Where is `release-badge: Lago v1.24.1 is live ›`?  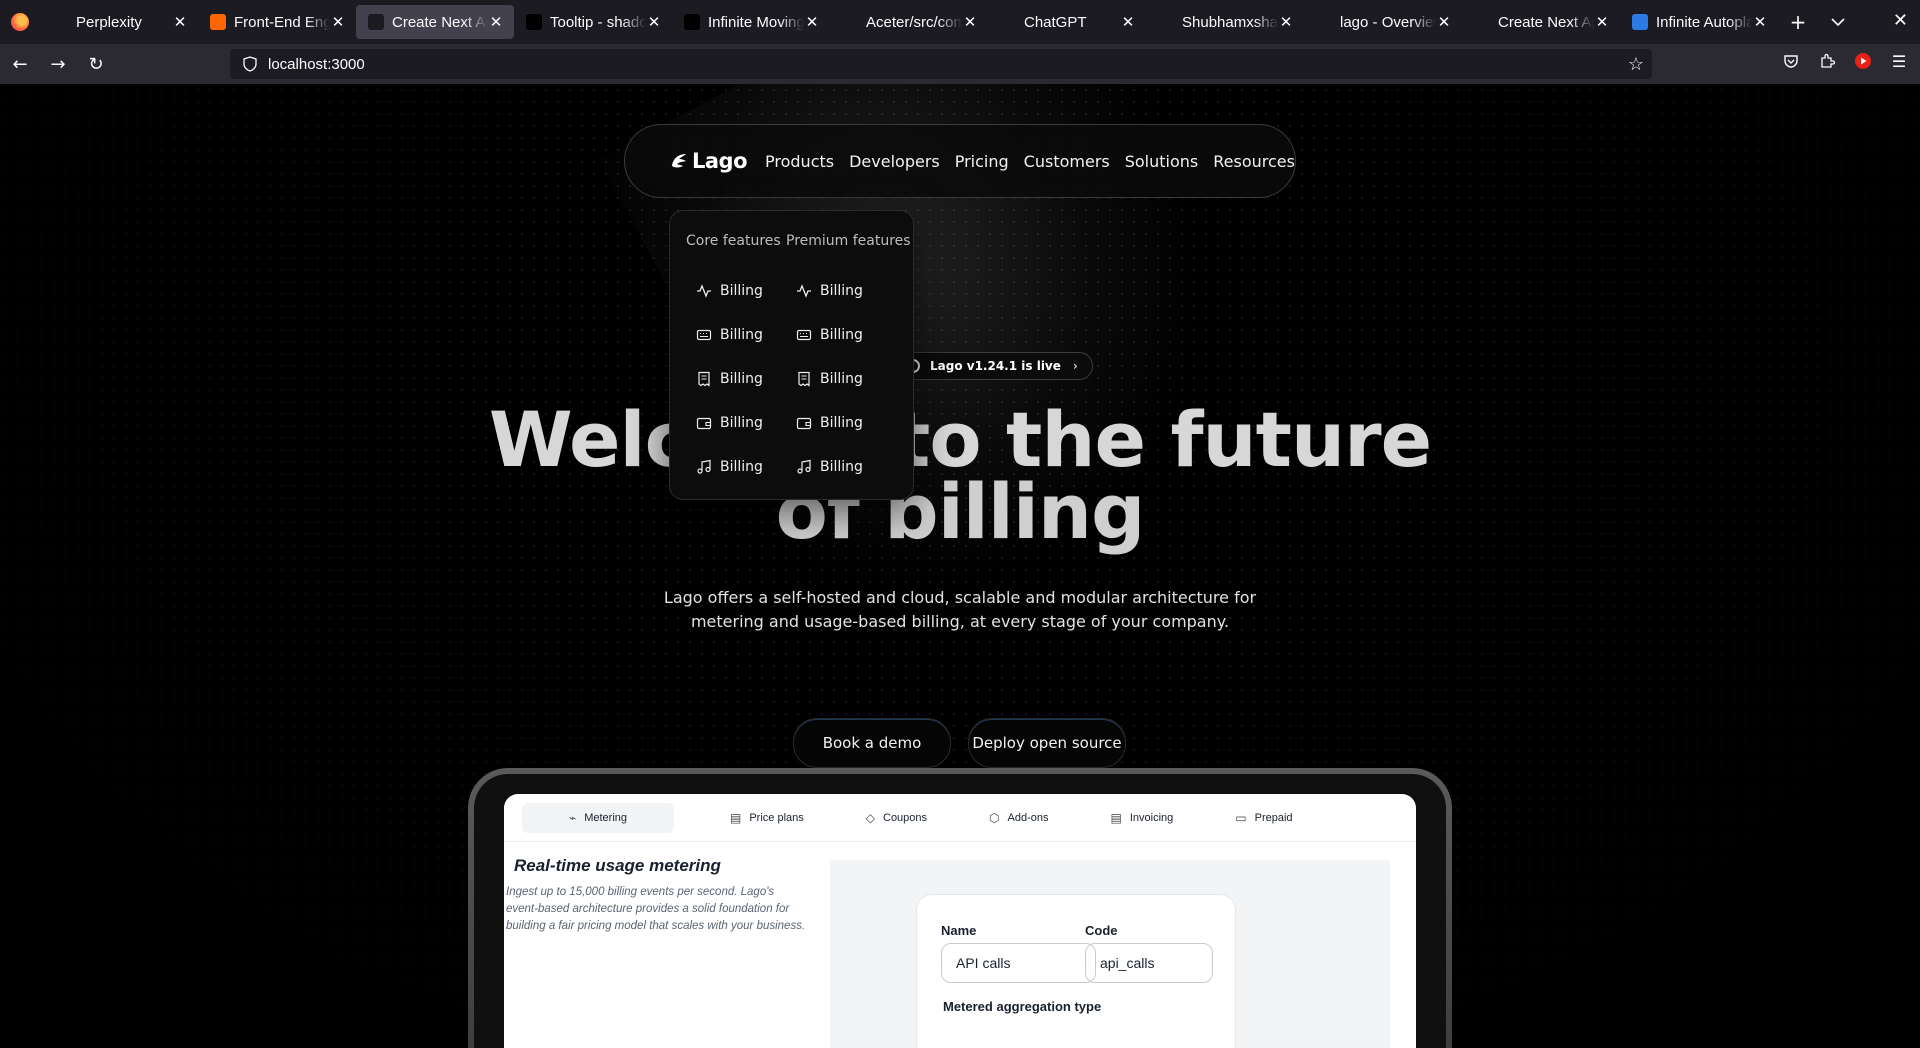 release-badge: Lago v1.24.1 is live › is located at coordinates (995, 366).